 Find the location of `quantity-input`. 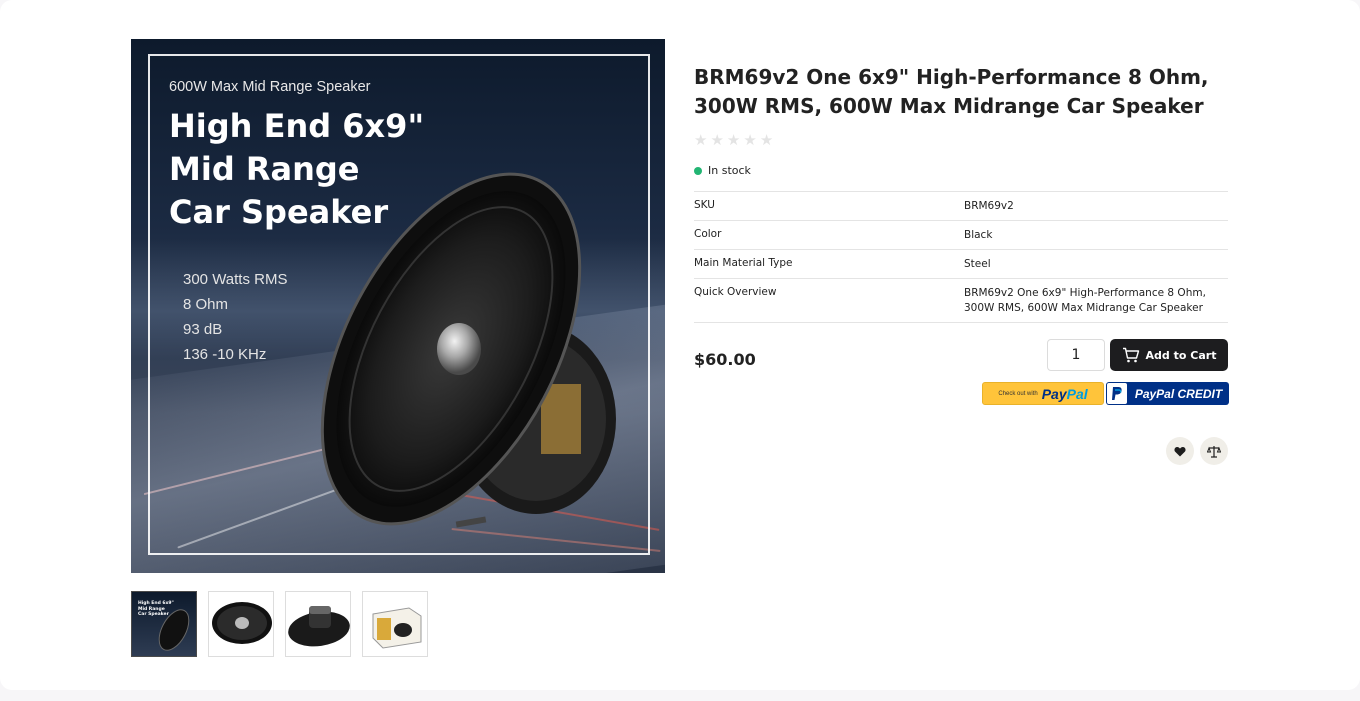

quantity-input is located at coordinates (1076, 355).